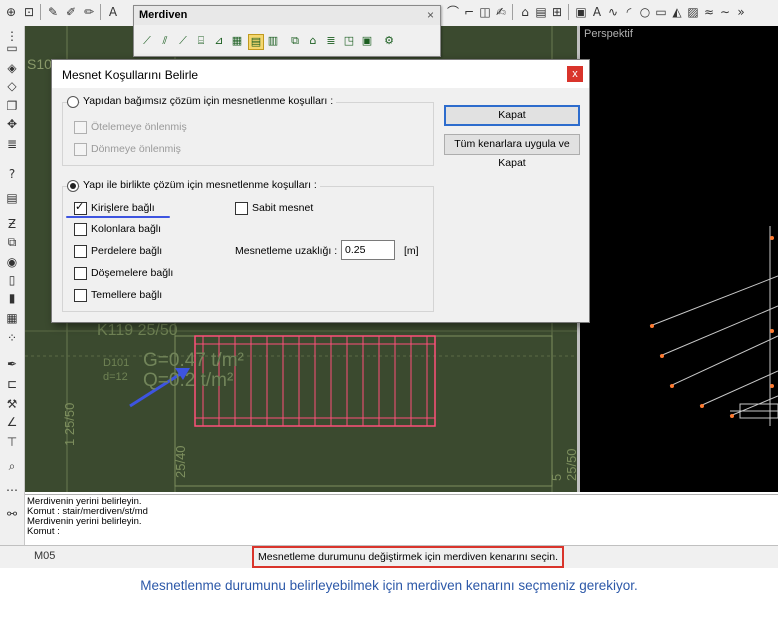 The height and width of the screenshot is (623, 778). I want to click on hatch-icon: ▨, so click(693, 12).